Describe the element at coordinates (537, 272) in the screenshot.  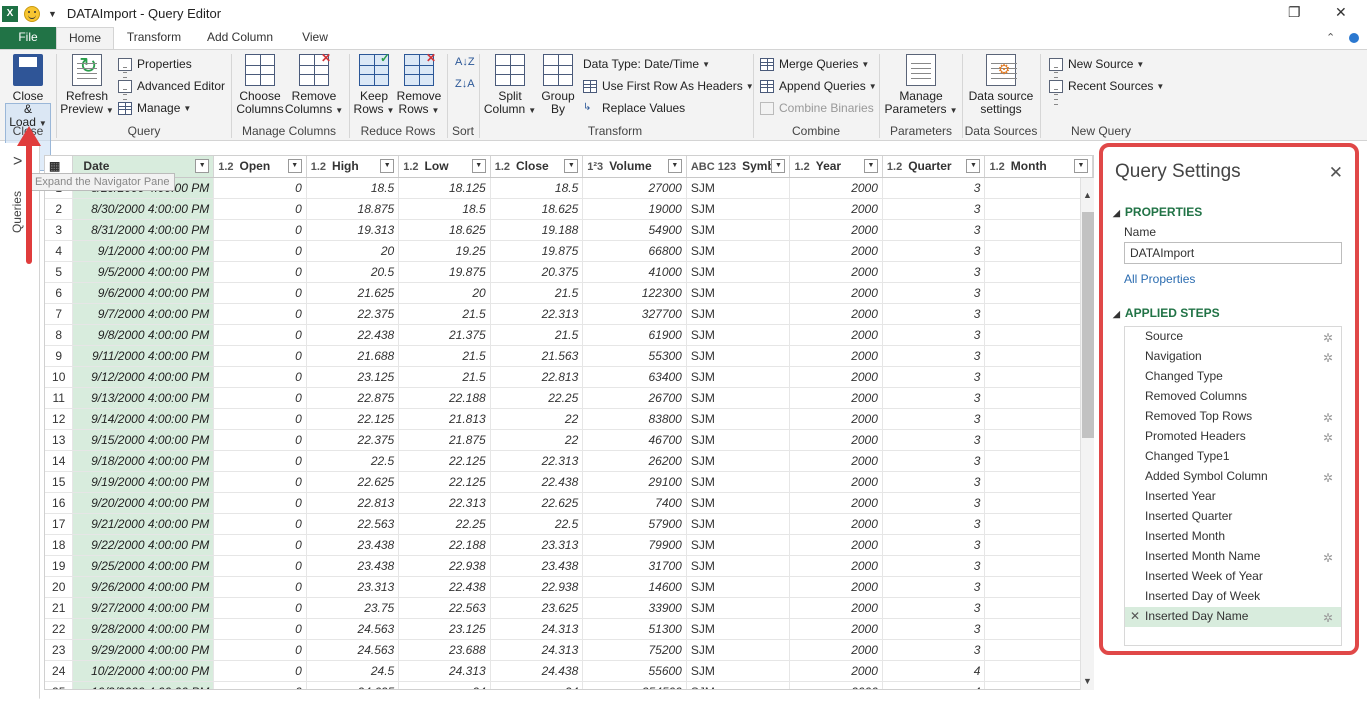
I see `table-cell: 20.375` at that location.